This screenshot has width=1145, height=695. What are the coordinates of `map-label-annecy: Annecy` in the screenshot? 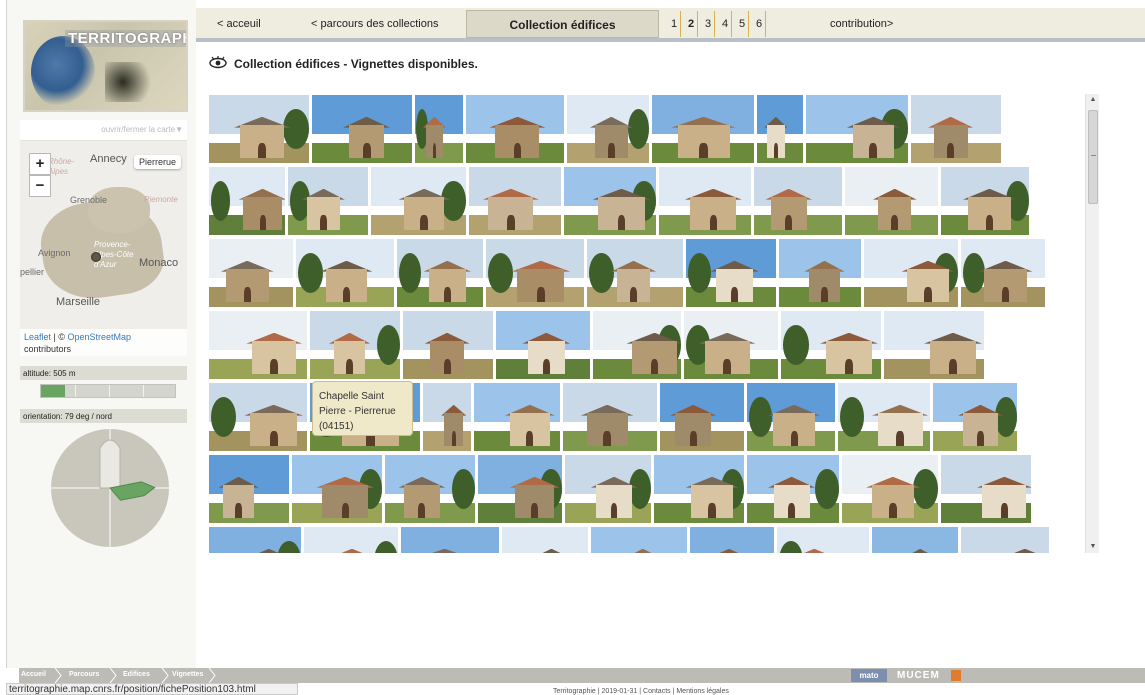 It's located at (108, 159).